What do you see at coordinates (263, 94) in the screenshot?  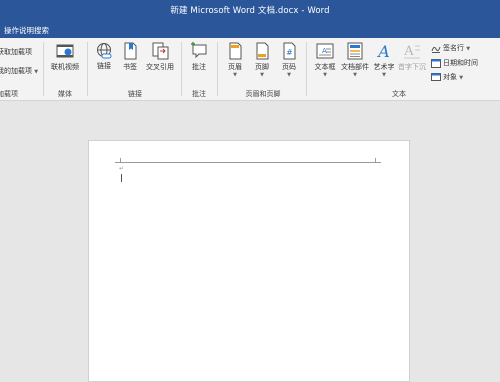 I see `group-label-header-footer: 页眉和页脚` at bounding box center [263, 94].